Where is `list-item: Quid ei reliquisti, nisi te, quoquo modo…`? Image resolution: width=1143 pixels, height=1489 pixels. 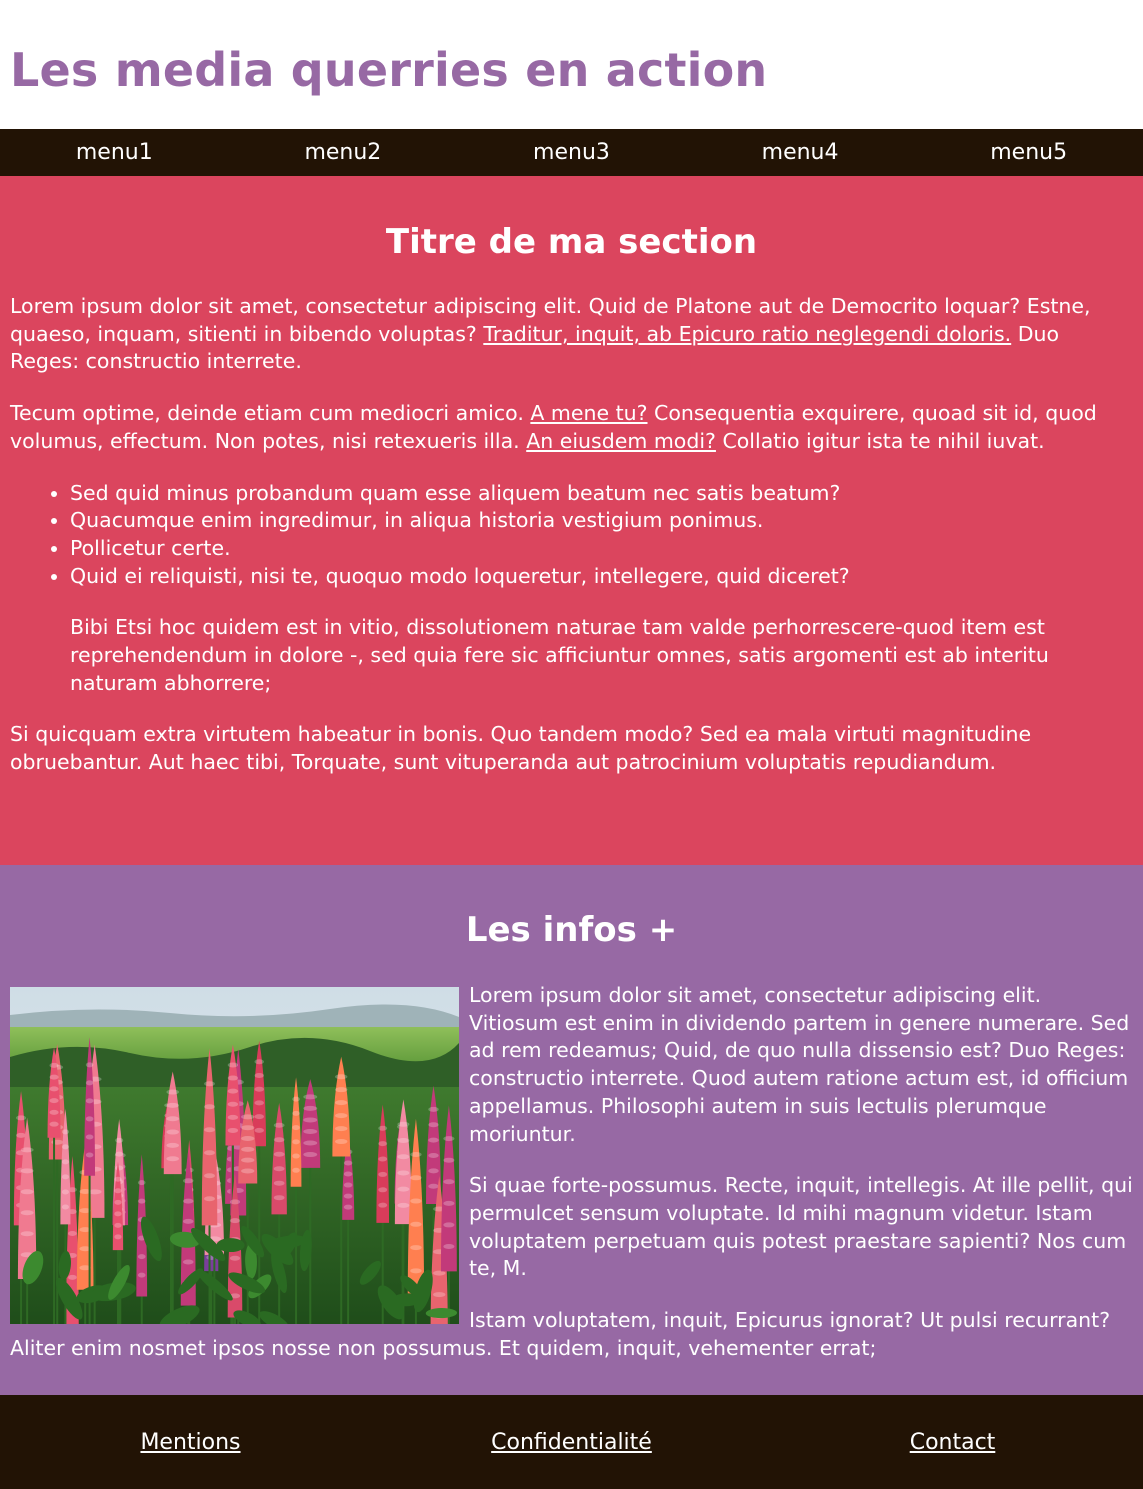 list-item: Quid ei reliquisti, nisi te, quoquo modo… is located at coordinates (601, 577).